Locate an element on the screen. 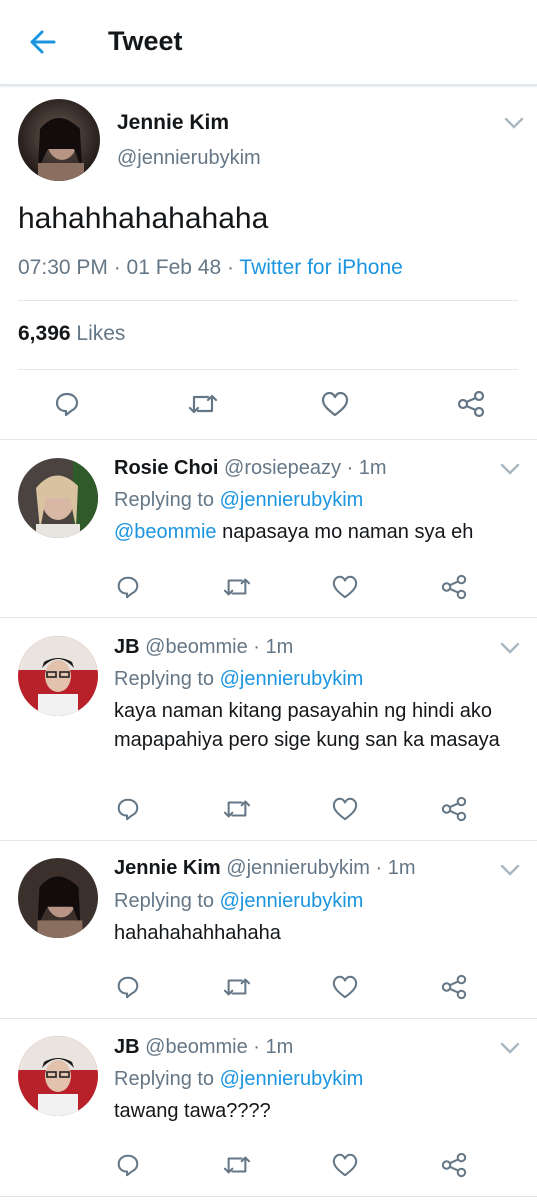  reply-text: @beommie napasaya mo naman sya eh is located at coordinates (314, 532).